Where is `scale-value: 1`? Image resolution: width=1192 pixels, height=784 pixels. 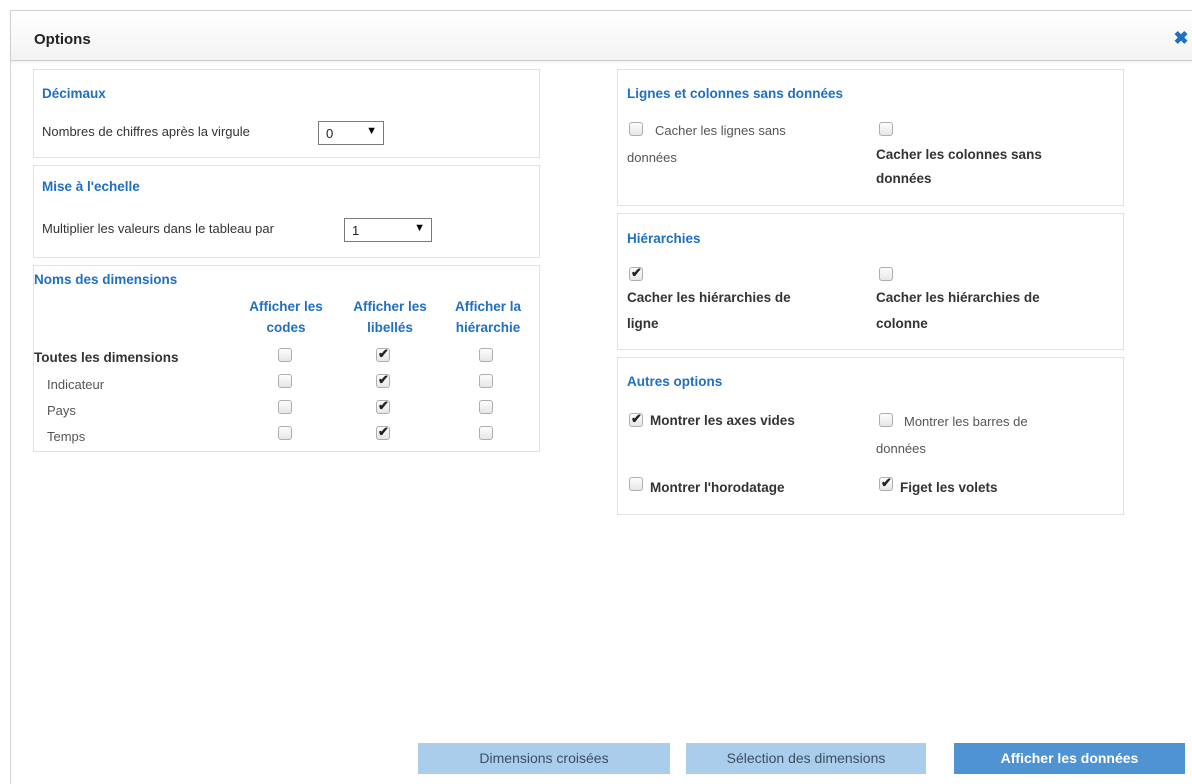 scale-value: 1 is located at coordinates (356, 230).